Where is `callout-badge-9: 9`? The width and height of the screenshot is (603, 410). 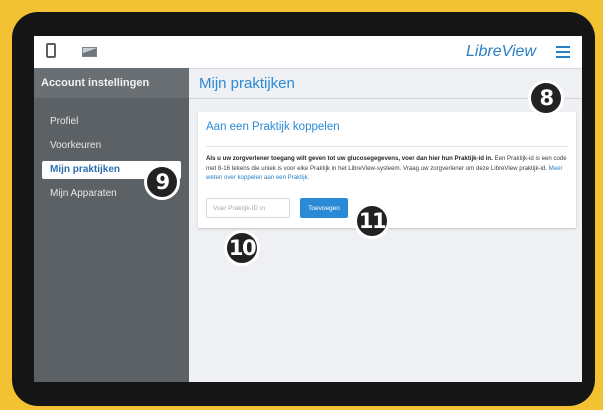 callout-badge-9: 9 is located at coordinates (162, 182).